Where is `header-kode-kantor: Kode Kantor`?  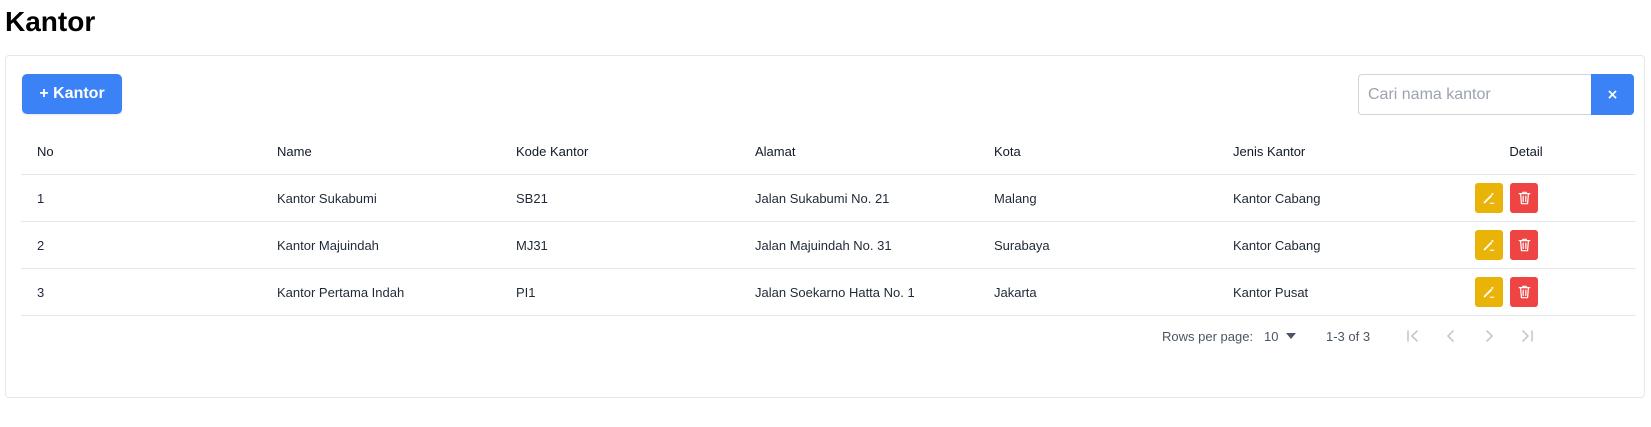 header-kode-kantor: Kode Kantor is located at coordinates (552, 151).